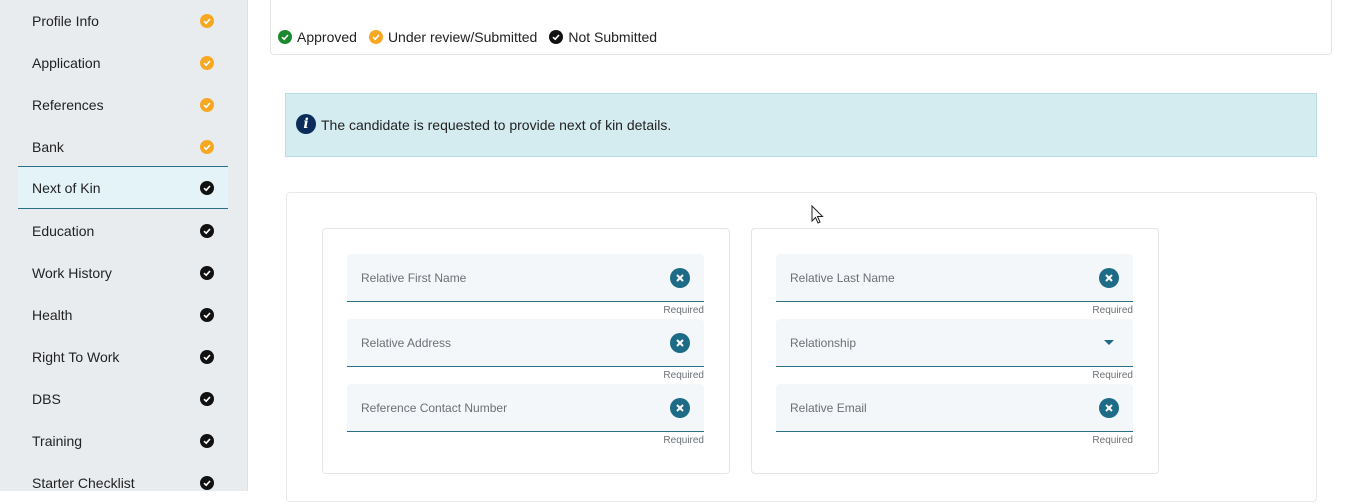  I want to click on field-placeholder: Relative Address, so click(406, 342).